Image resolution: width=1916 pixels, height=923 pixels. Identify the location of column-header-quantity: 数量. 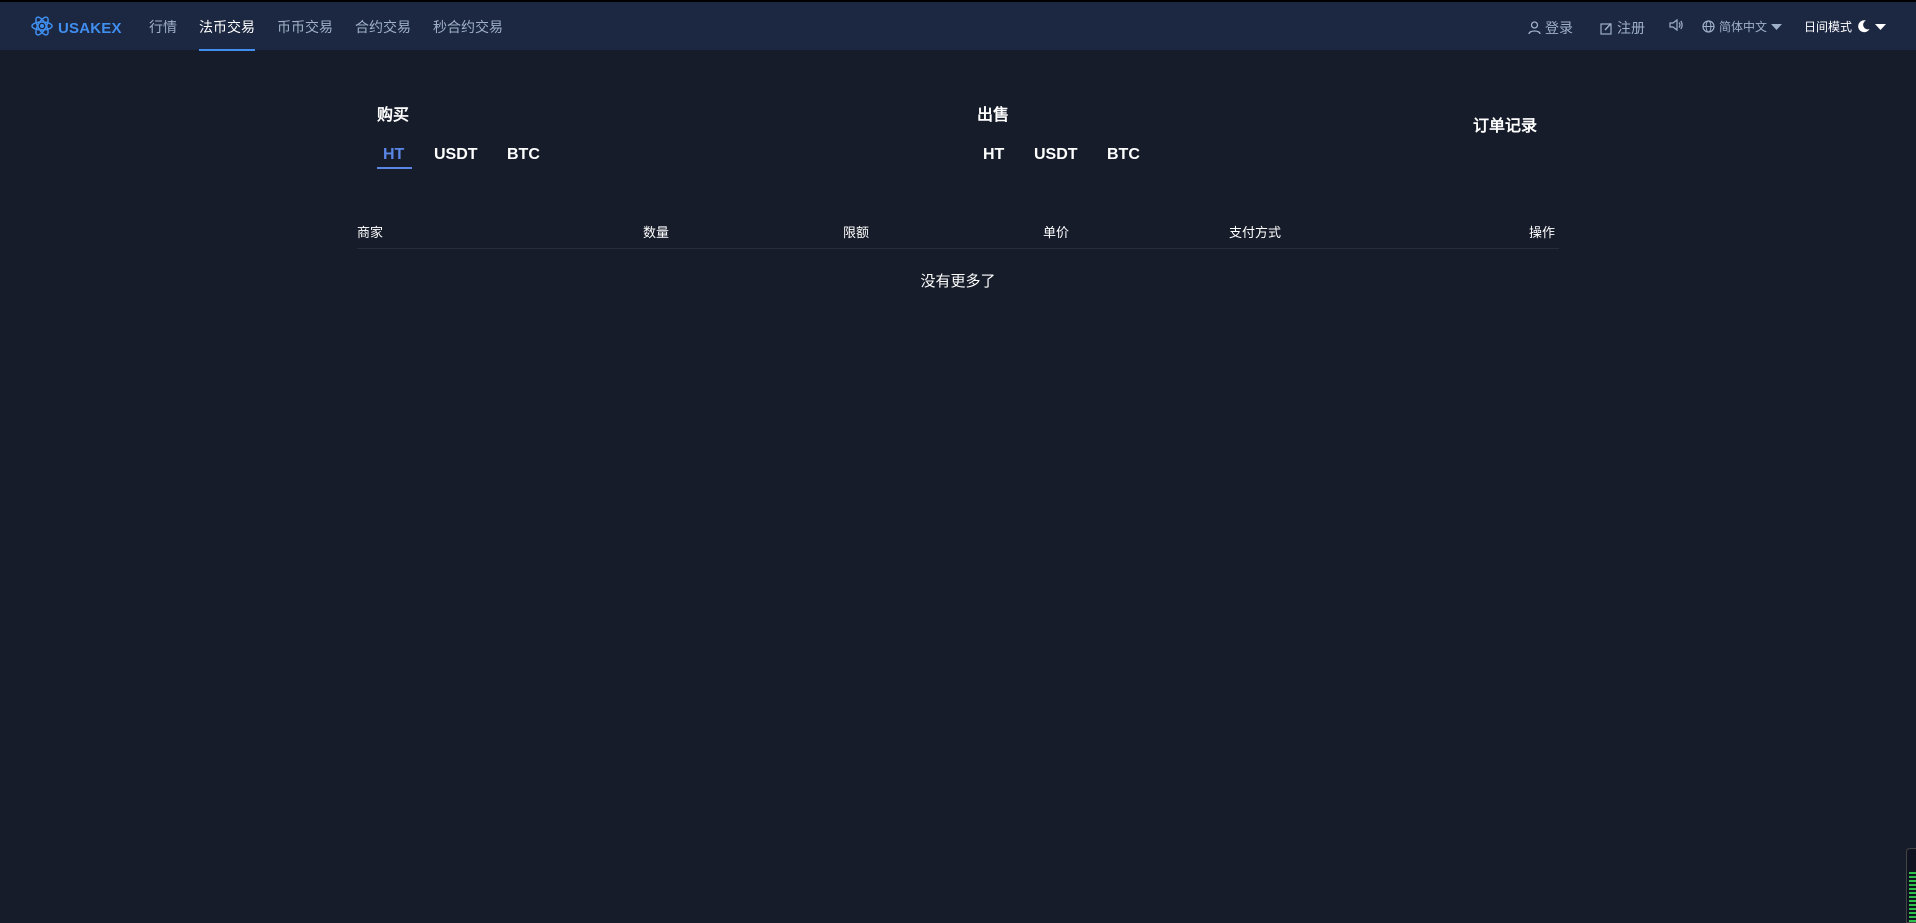
(656, 233).